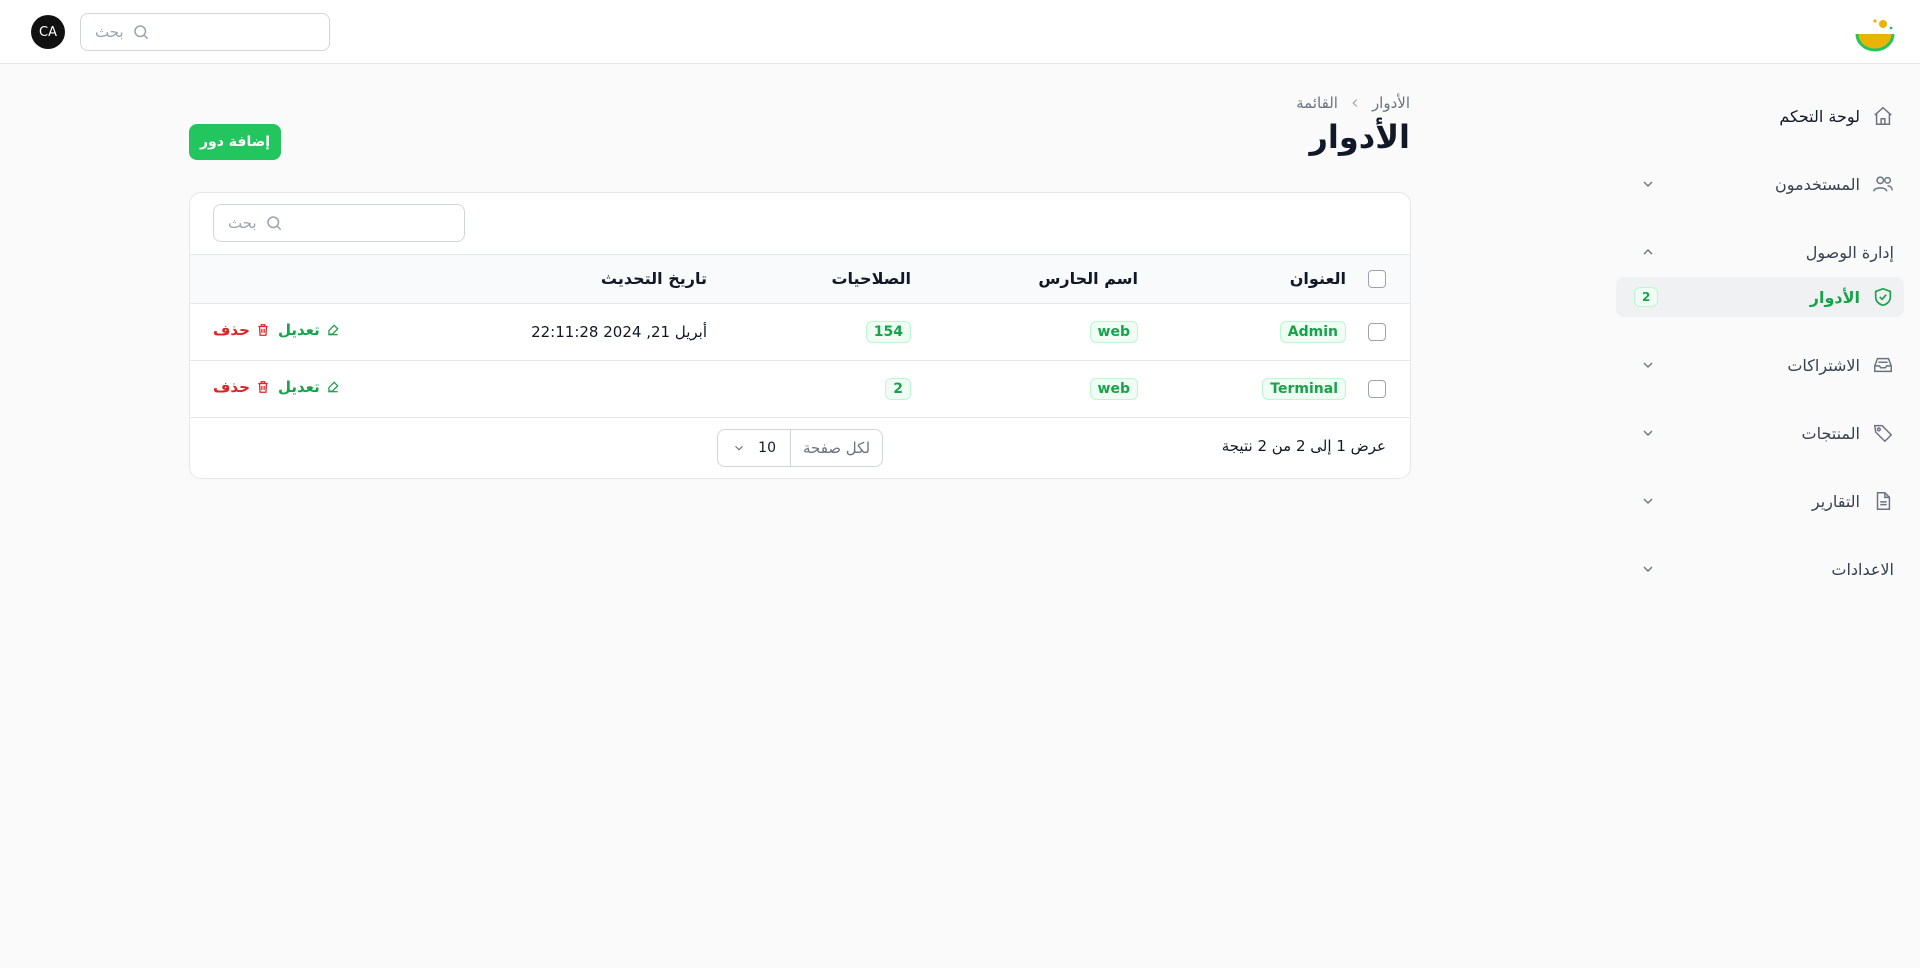  What do you see at coordinates (1088, 278) in the screenshot?
I see `column-header-guard: اسم الحارس` at bounding box center [1088, 278].